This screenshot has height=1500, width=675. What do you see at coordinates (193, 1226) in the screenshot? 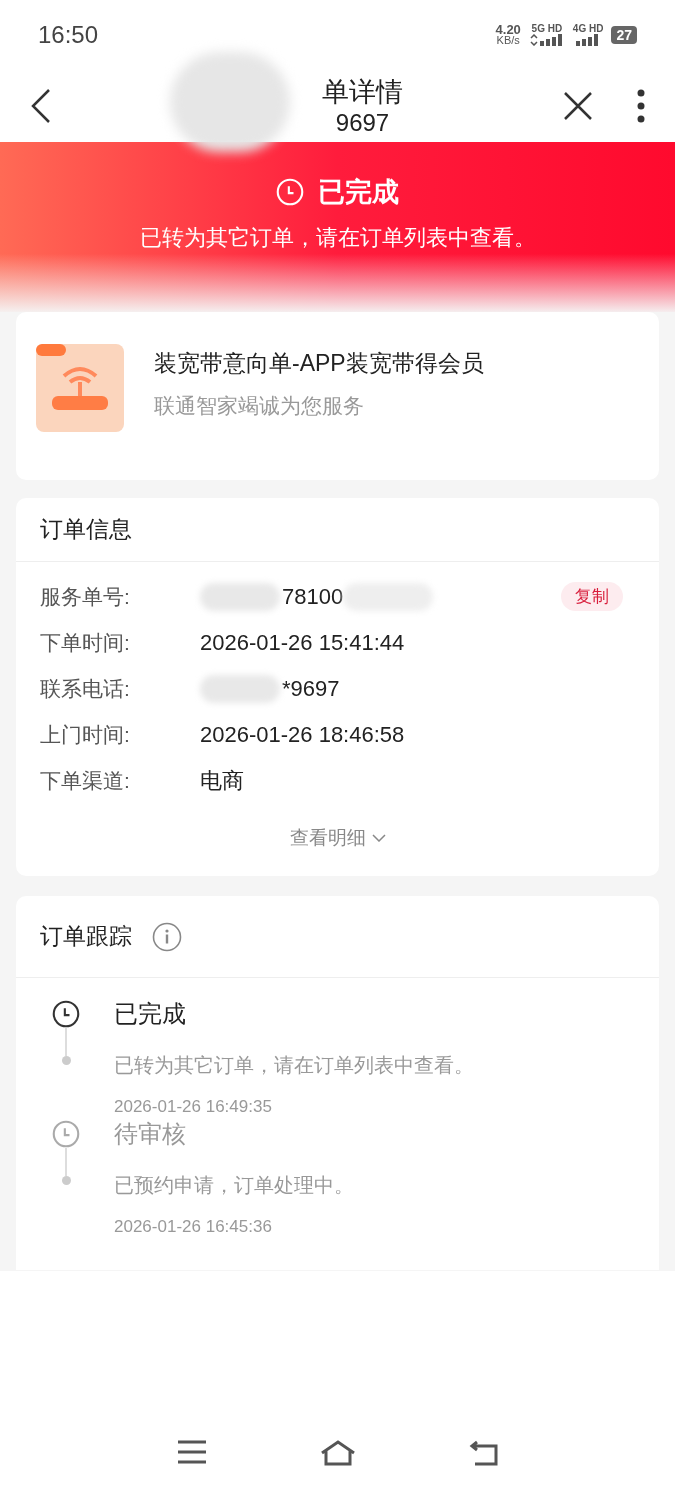
I see `event-time: 2026-01-26 16:45:36` at bounding box center [193, 1226].